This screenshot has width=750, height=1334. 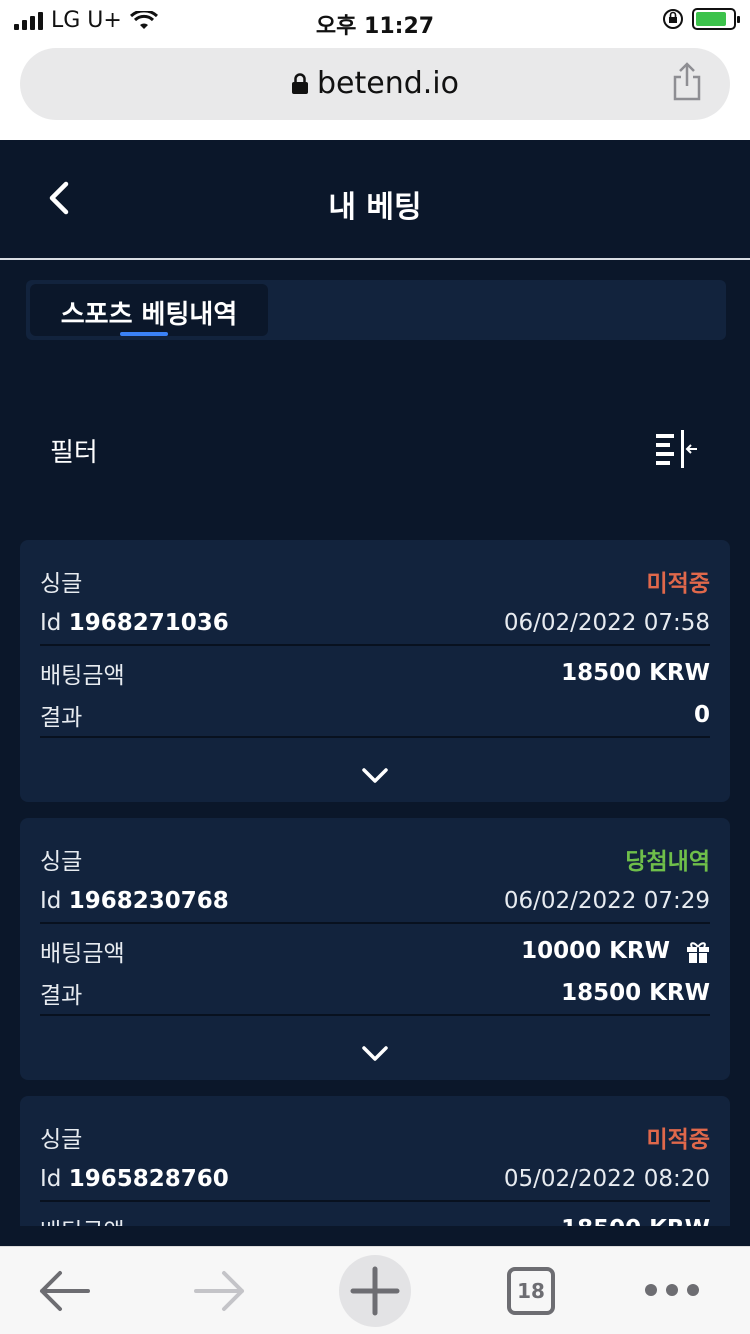 I want to click on new-tab-button, so click(x=375, y=1291).